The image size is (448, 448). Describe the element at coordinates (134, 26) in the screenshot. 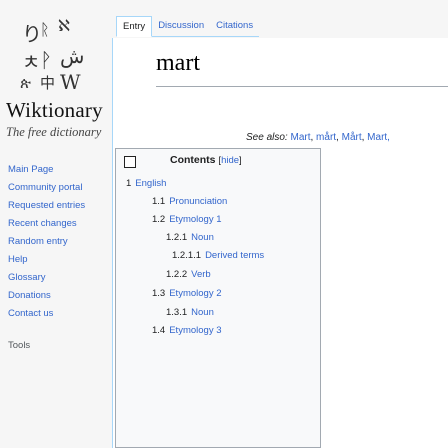

I see `tab-entry: Entry` at that location.